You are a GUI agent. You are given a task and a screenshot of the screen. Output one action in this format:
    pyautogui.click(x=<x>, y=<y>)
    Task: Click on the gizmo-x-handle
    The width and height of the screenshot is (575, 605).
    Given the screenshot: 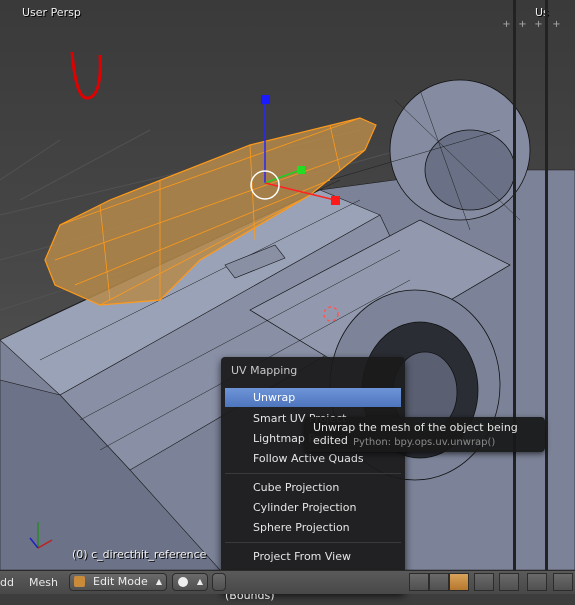 What is the action you would take?
    pyautogui.click(x=335, y=200)
    